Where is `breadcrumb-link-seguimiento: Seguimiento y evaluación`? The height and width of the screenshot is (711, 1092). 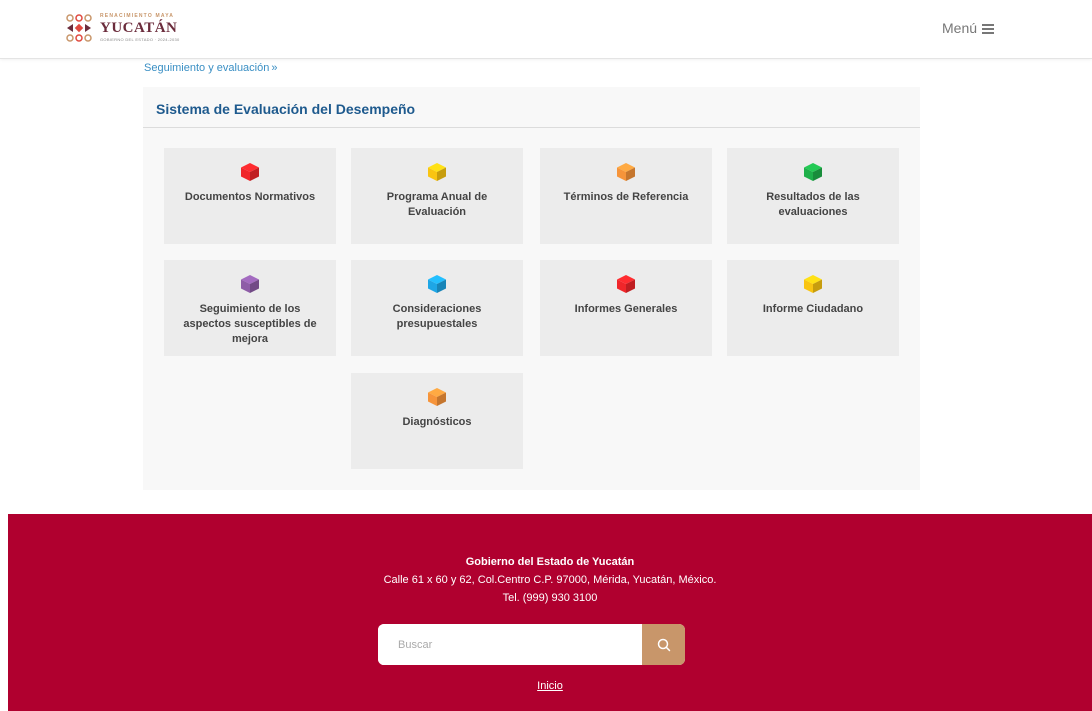 breadcrumb-link-seguimiento: Seguimiento y evaluación is located at coordinates (206, 68).